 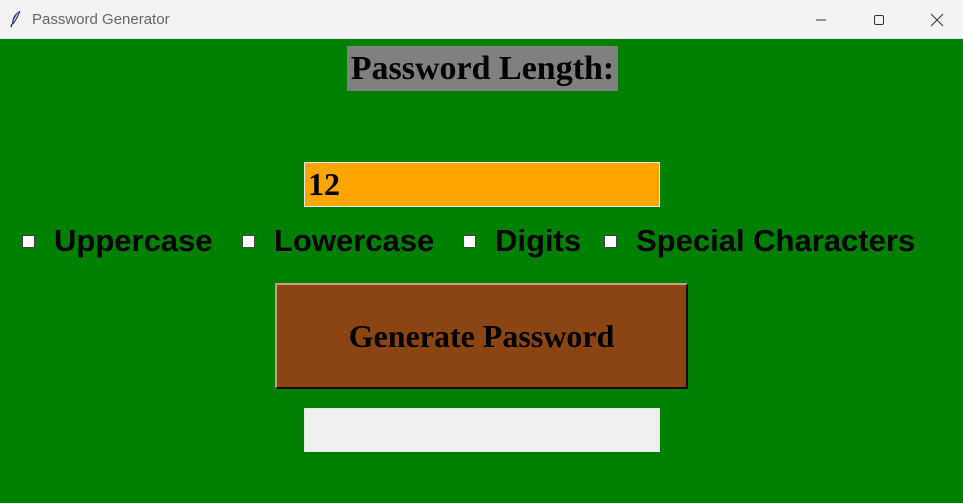 I want to click on special-characters-option: Special Characters, so click(x=759, y=241).